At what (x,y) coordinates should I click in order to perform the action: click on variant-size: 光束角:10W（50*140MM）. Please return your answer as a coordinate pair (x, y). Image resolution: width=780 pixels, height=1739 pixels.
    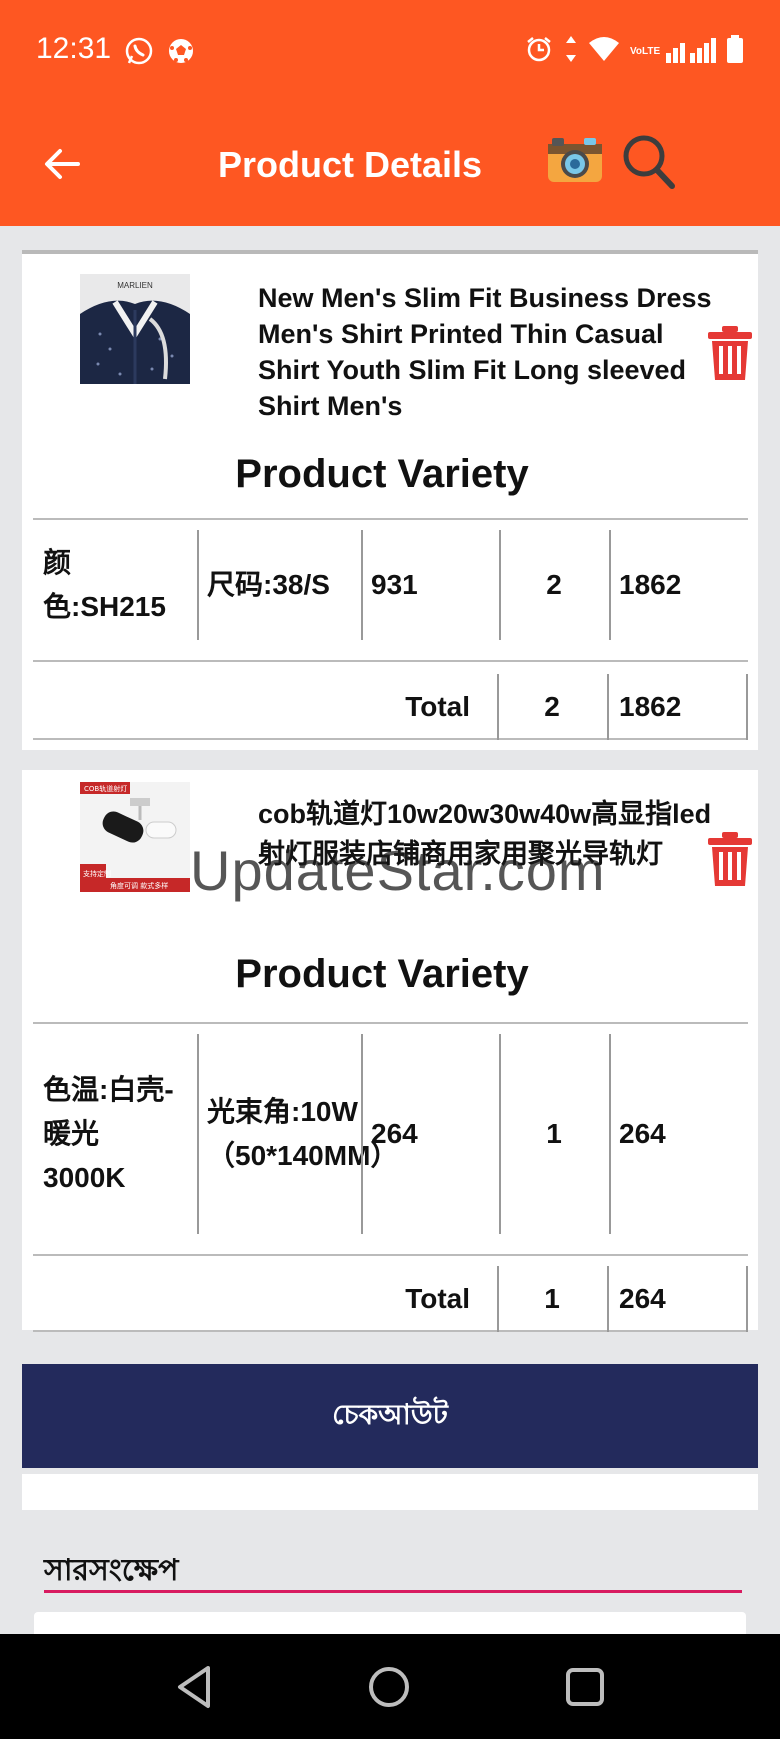
    Looking at the image, I should click on (303, 1133).